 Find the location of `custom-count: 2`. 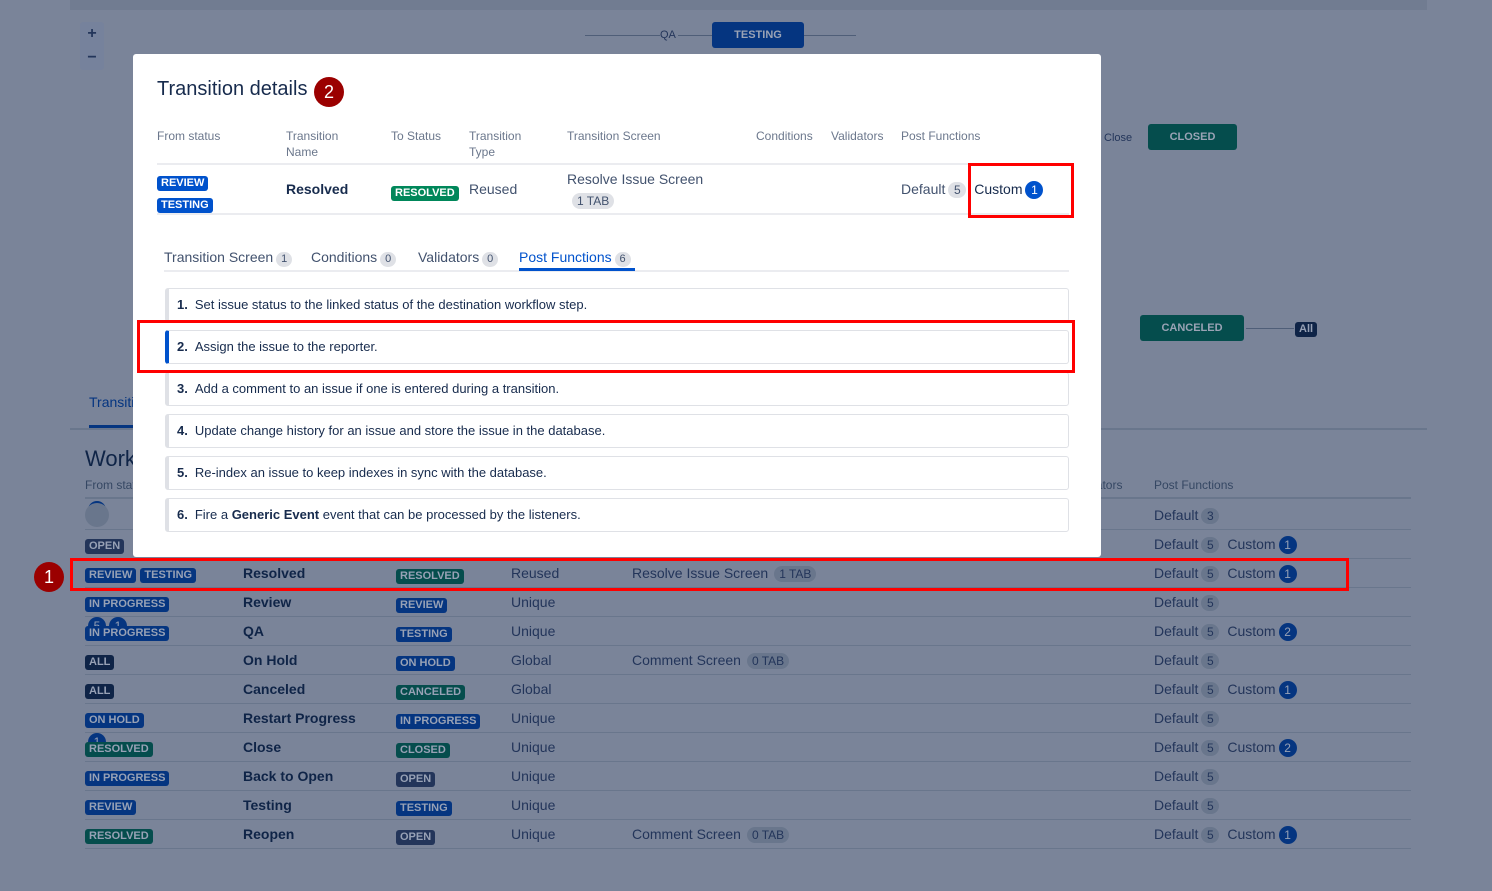

custom-count: 2 is located at coordinates (1287, 632).